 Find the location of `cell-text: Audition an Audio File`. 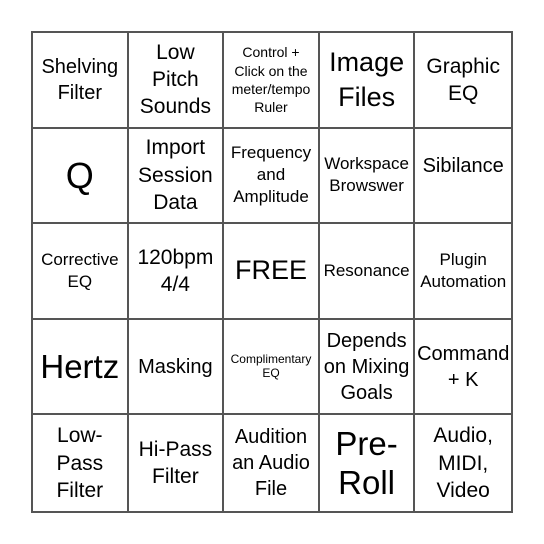

cell-text: Audition an Audio File is located at coordinates (271, 463).